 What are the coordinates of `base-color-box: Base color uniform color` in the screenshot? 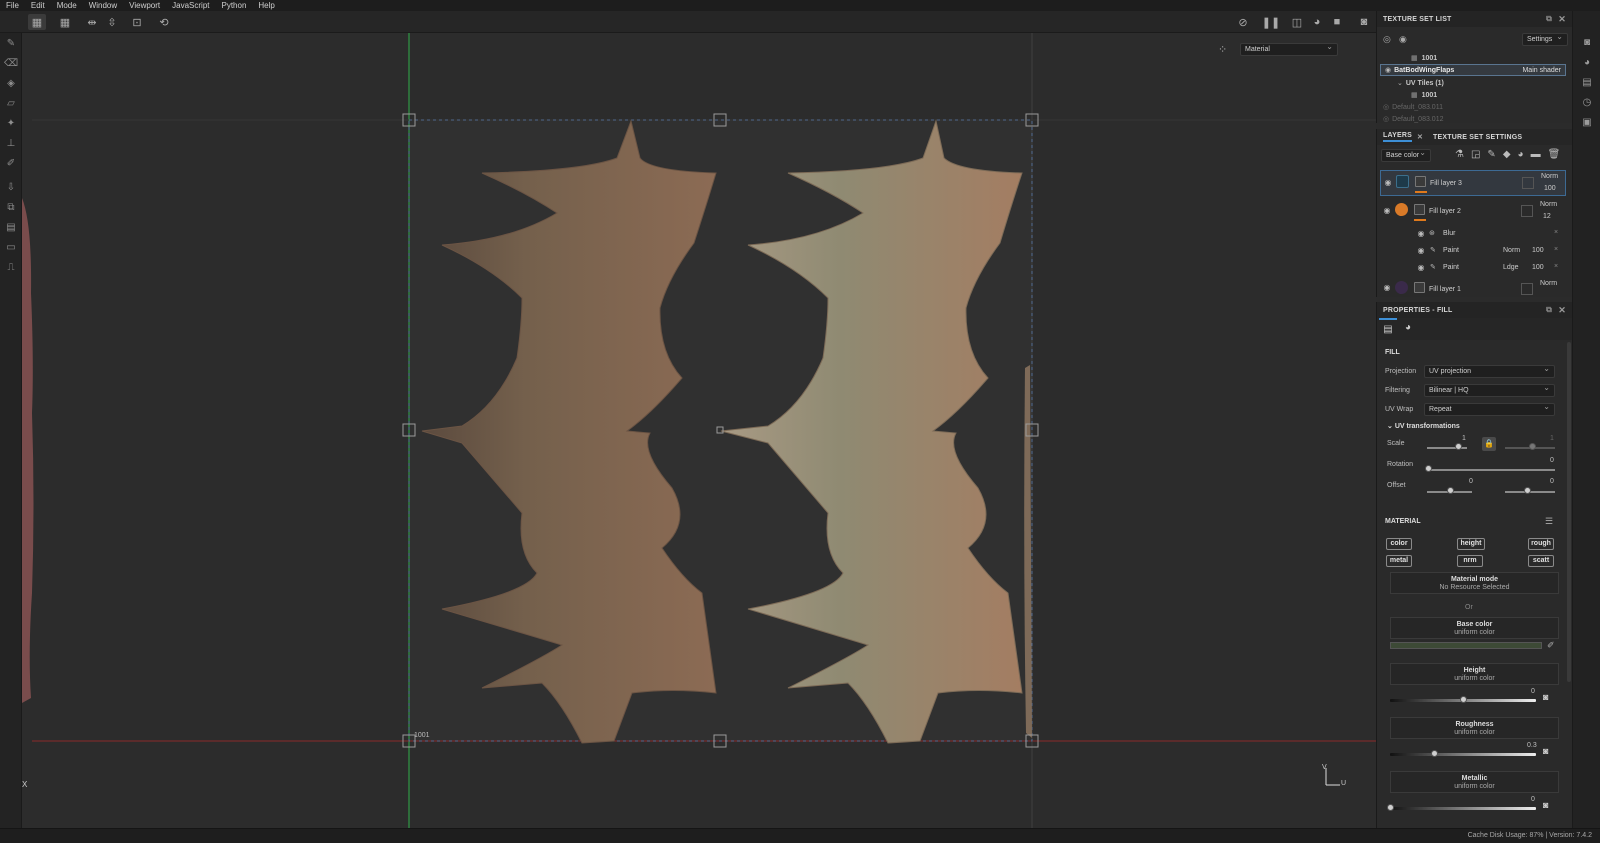 It's located at (1474, 628).